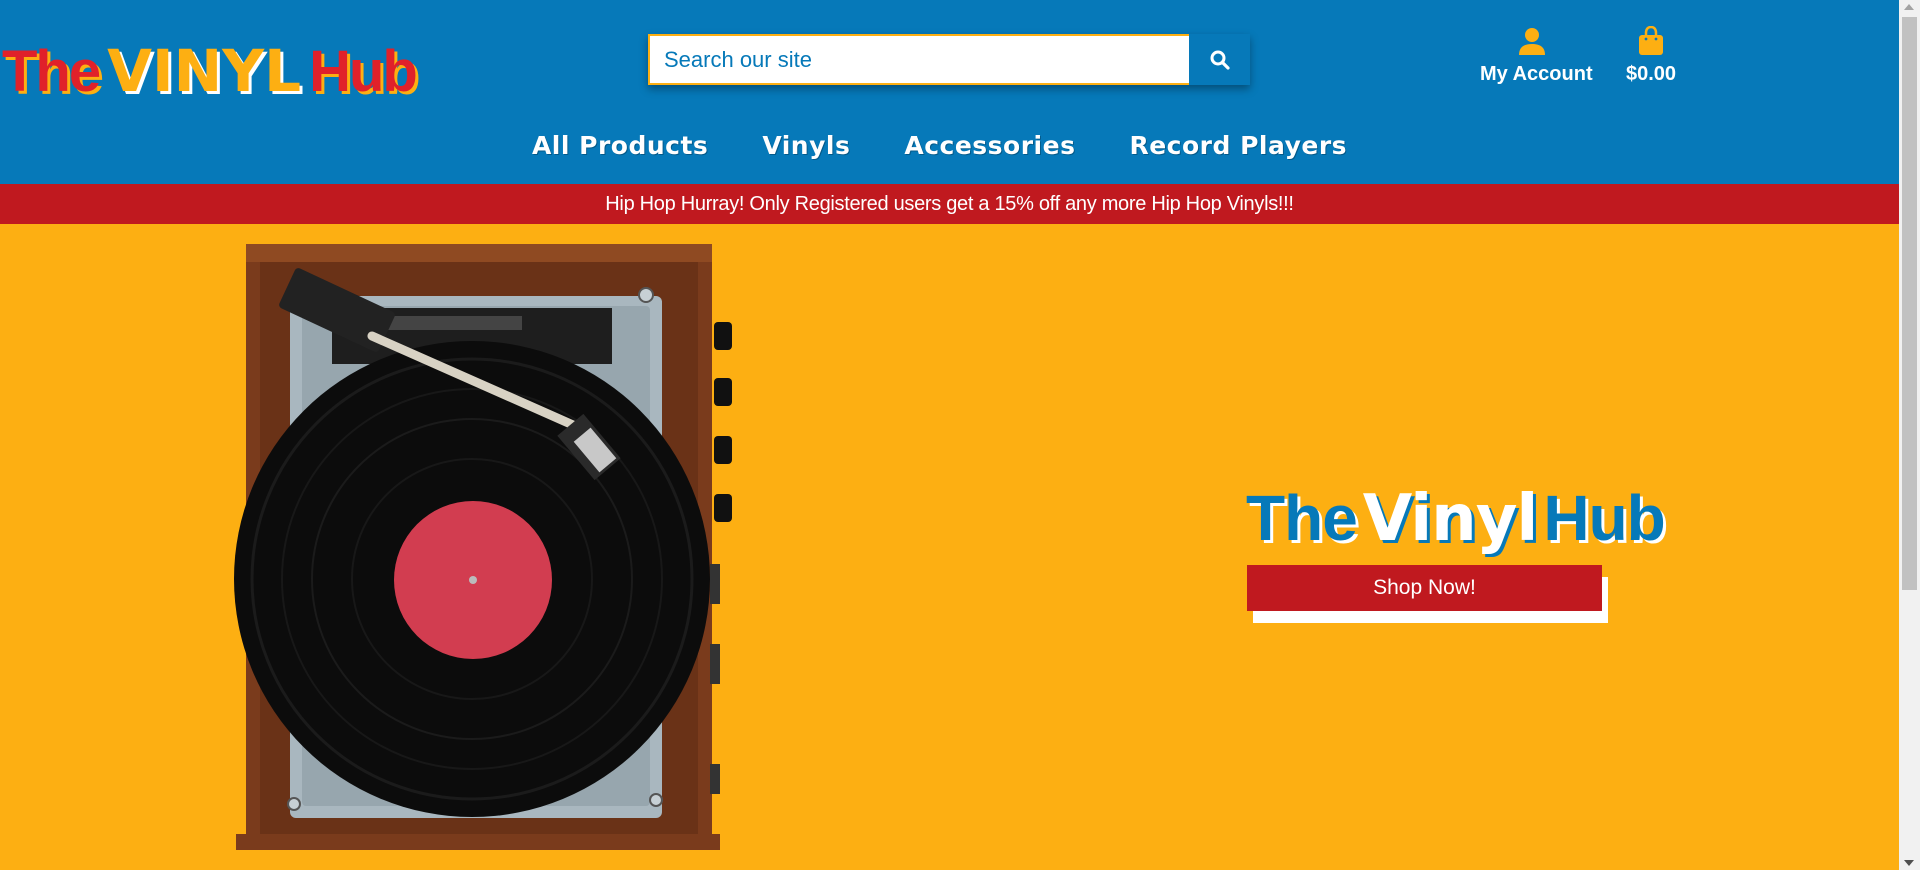 This screenshot has width=1920, height=870. What do you see at coordinates (204, 71) in the screenshot?
I see `logo-word-vinyl: VINYL` at bounding box center [204, 71].